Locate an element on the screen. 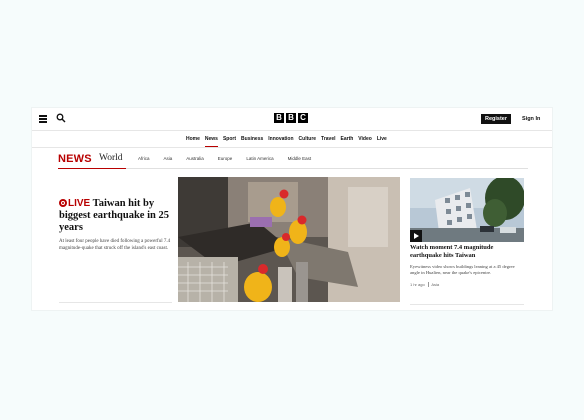  live-icon is located at coordinates (63, 202).